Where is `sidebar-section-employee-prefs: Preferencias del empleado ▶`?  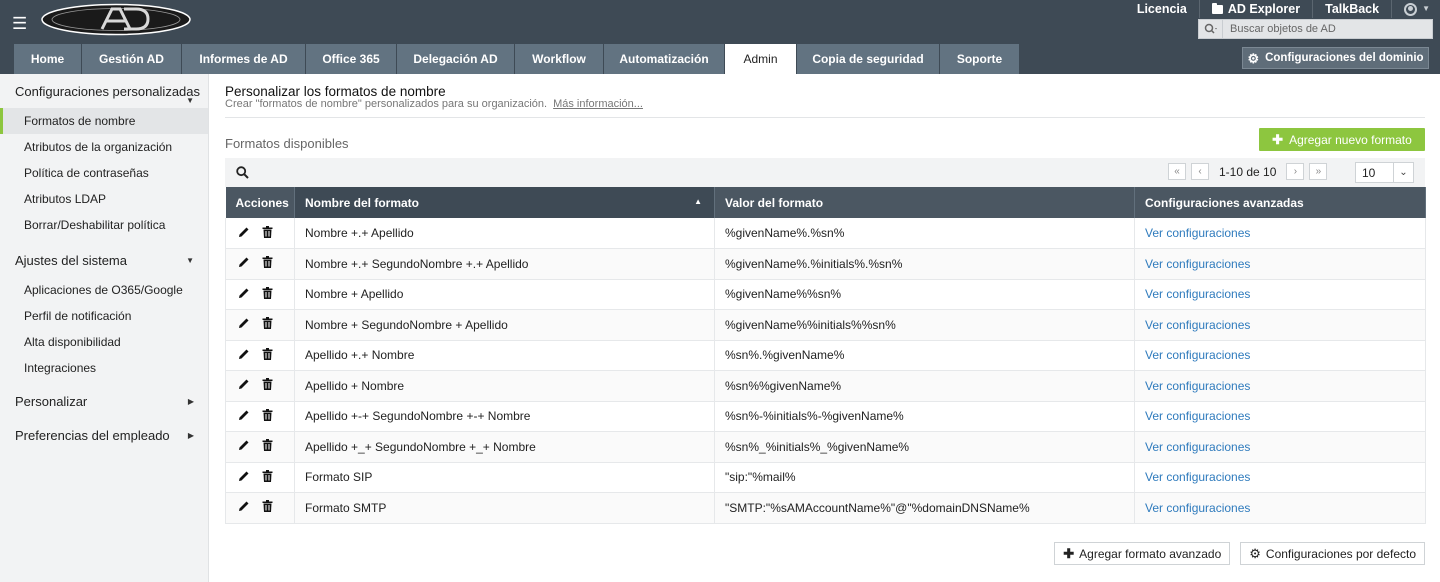 sidebar-section-employee-prefs: Preferencias del empleado ▶ is located at coordinates (104, 435).